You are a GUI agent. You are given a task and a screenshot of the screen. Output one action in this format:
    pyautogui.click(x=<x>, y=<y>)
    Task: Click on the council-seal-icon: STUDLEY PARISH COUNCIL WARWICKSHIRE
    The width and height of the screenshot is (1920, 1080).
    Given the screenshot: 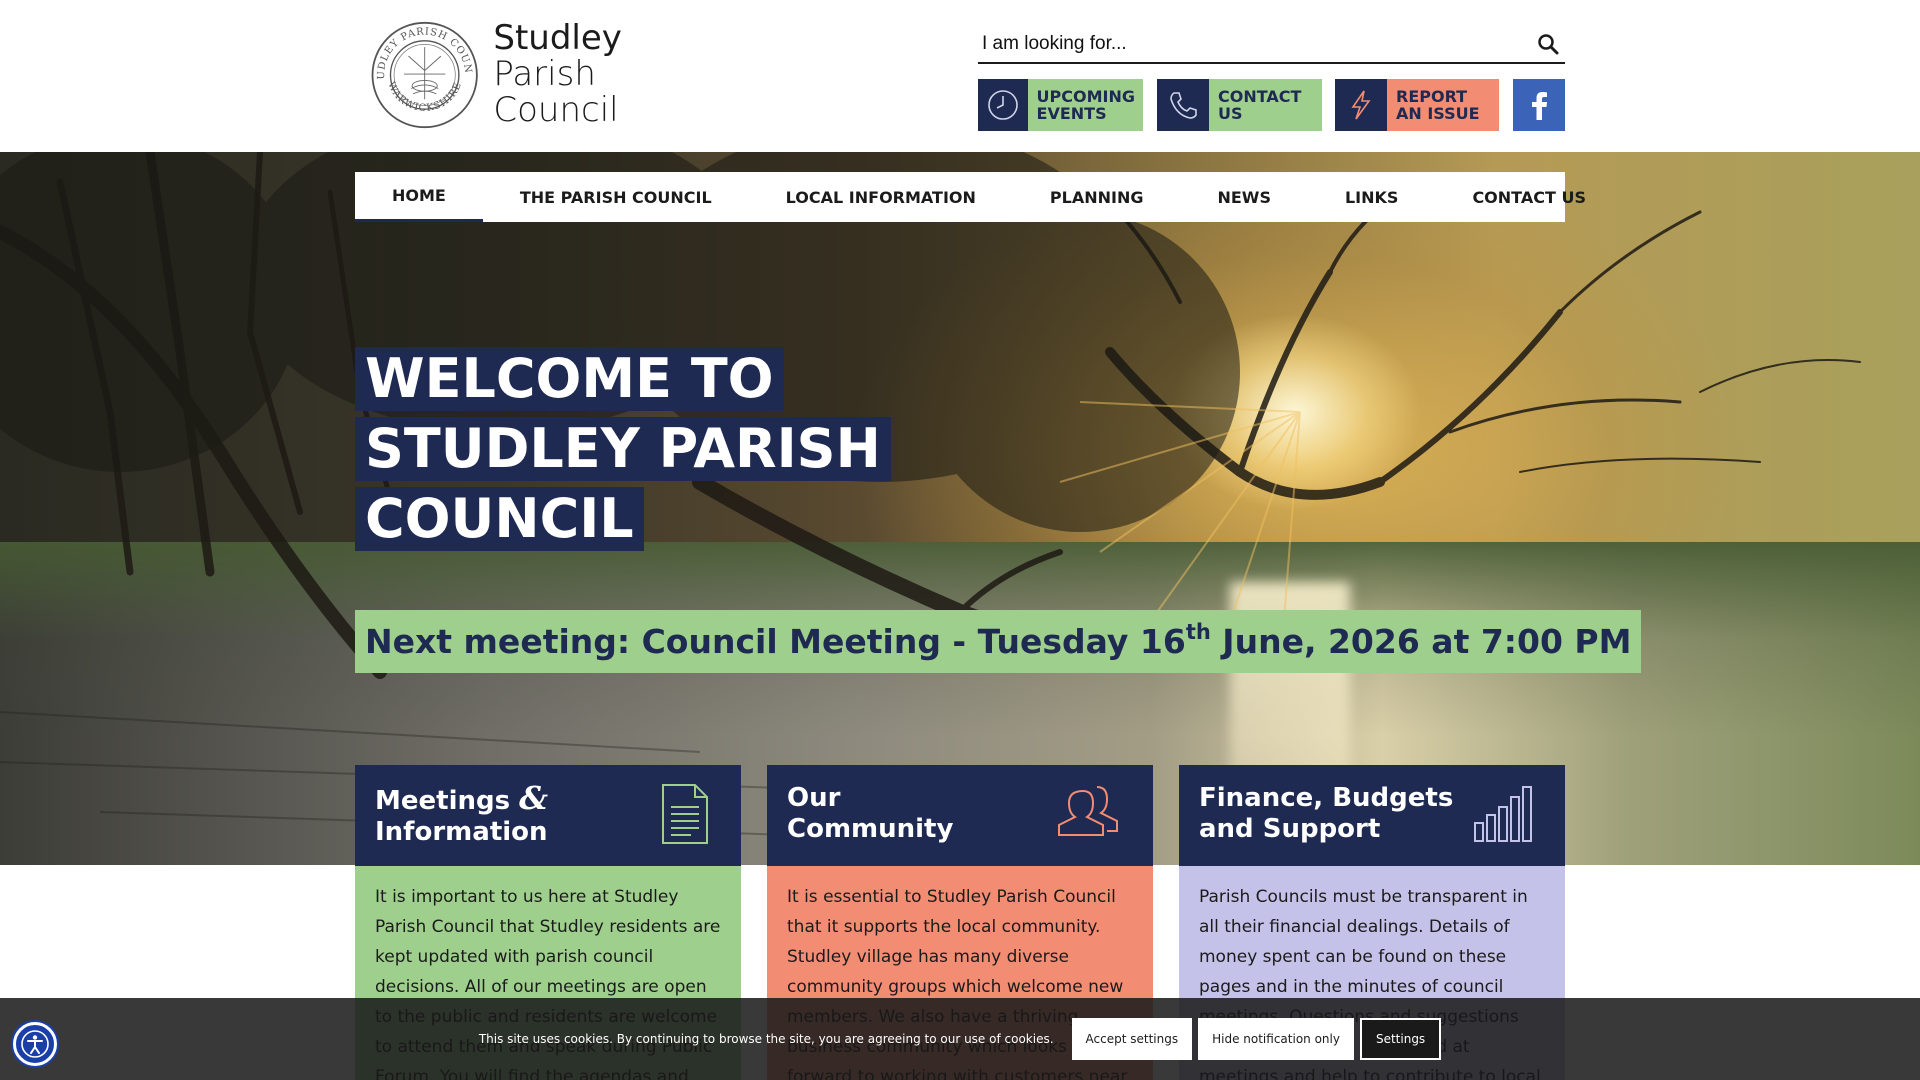 What is the action you would take?
    pyautogui.click(x=423, y=70)
    